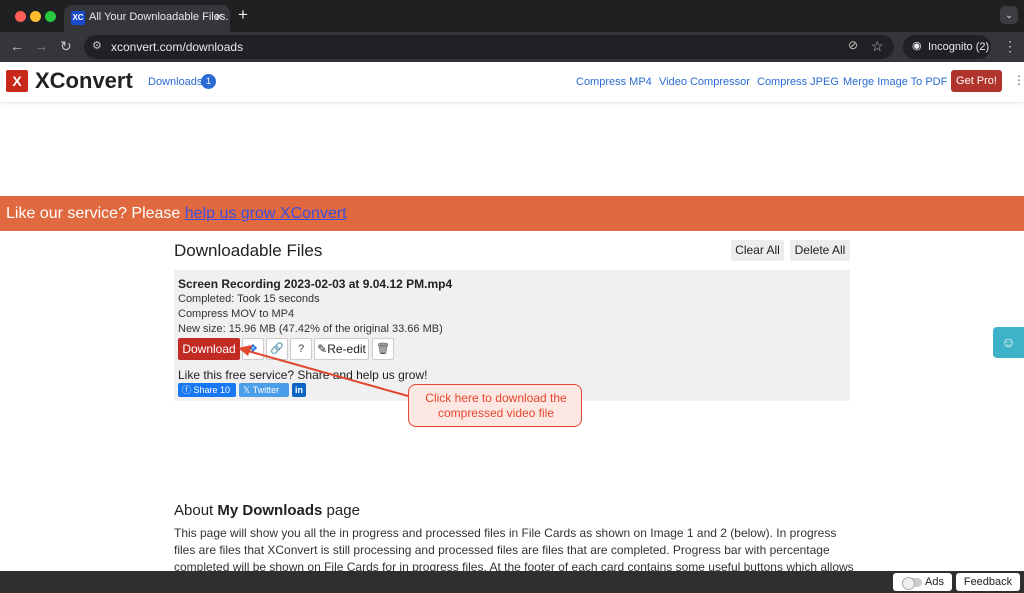 The image size is (1024, 593). I want to click on incognito-indicator: ◉ Incognito (2), so click(947, 47).